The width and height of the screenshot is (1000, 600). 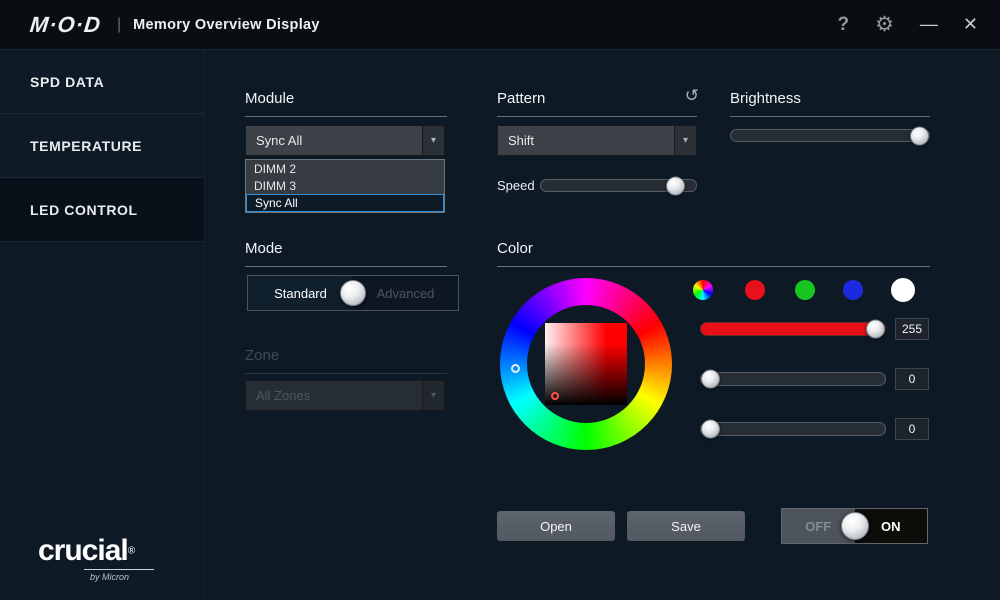 I want to click on app-title: Memory Overview Display, so click(x=226, y=24).